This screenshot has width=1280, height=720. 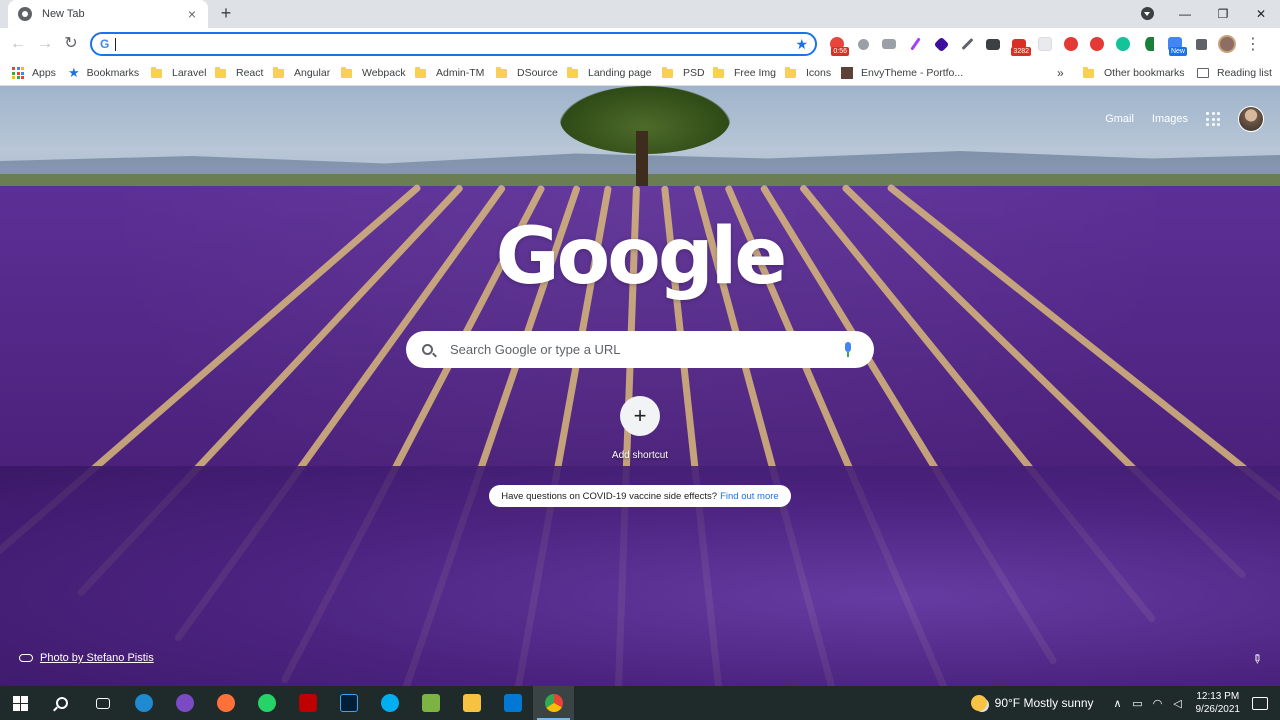 What do you see at coordinates (640, 428) in the screenshot?
I see `add-shortcut-tile: + Add shortcut` at bounding box center [640, 428].